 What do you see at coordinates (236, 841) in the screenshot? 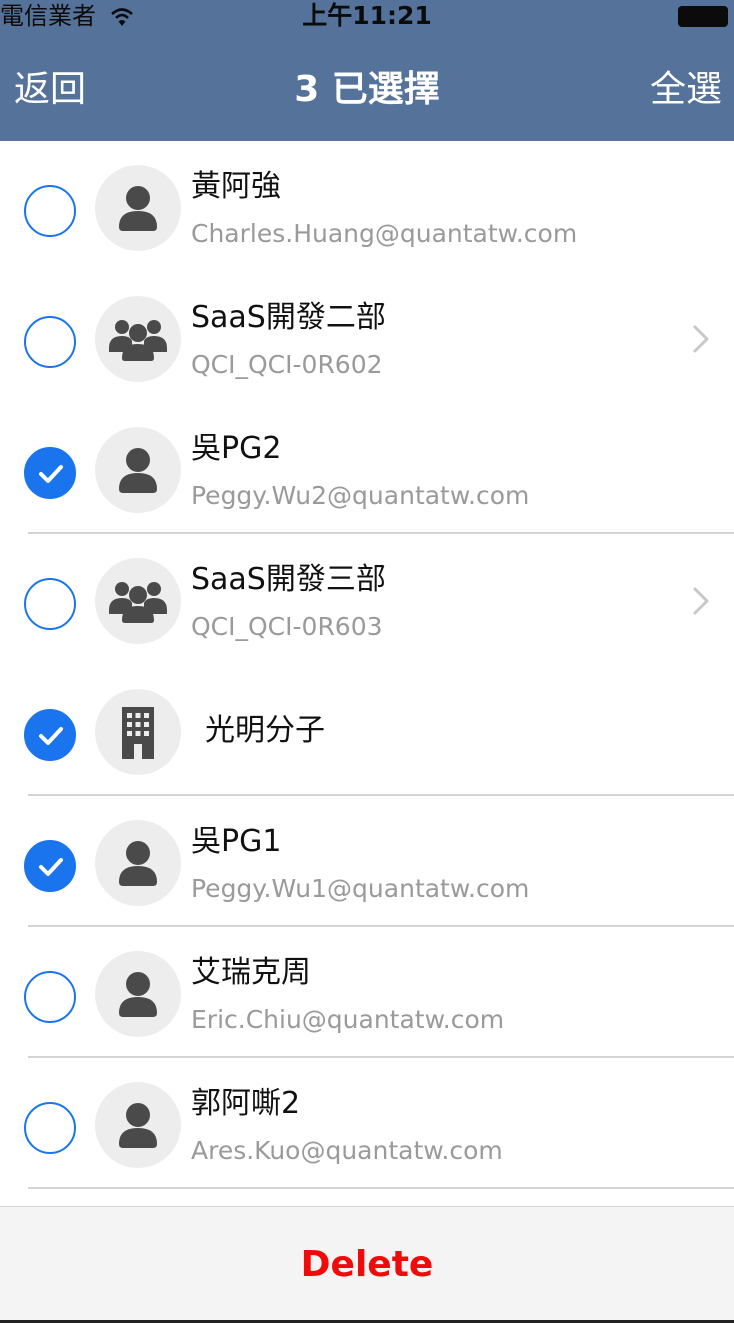
I see `contact-name: 吳PG1` at bounding box center [236, 841].